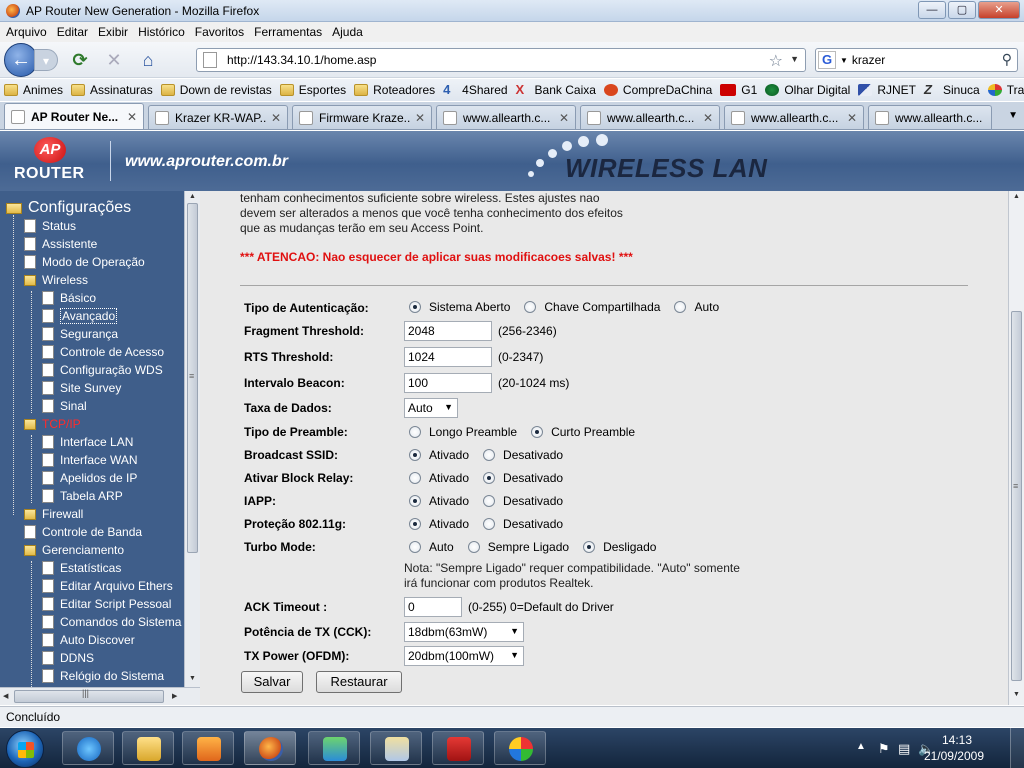 The image size is (1024, 768). Describe the element at coordinates (148, 60) in the screenshot. I see `home-icon: ⌂` at that location.